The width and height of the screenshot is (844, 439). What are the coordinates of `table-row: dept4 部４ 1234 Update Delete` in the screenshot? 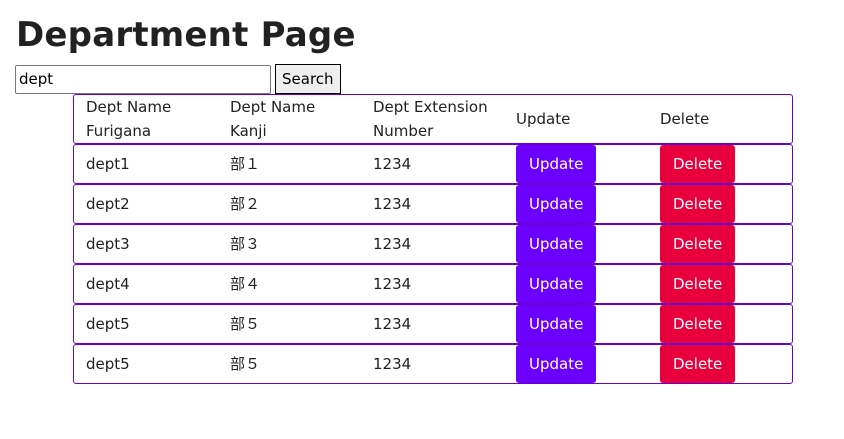 It's located at (433, 284).